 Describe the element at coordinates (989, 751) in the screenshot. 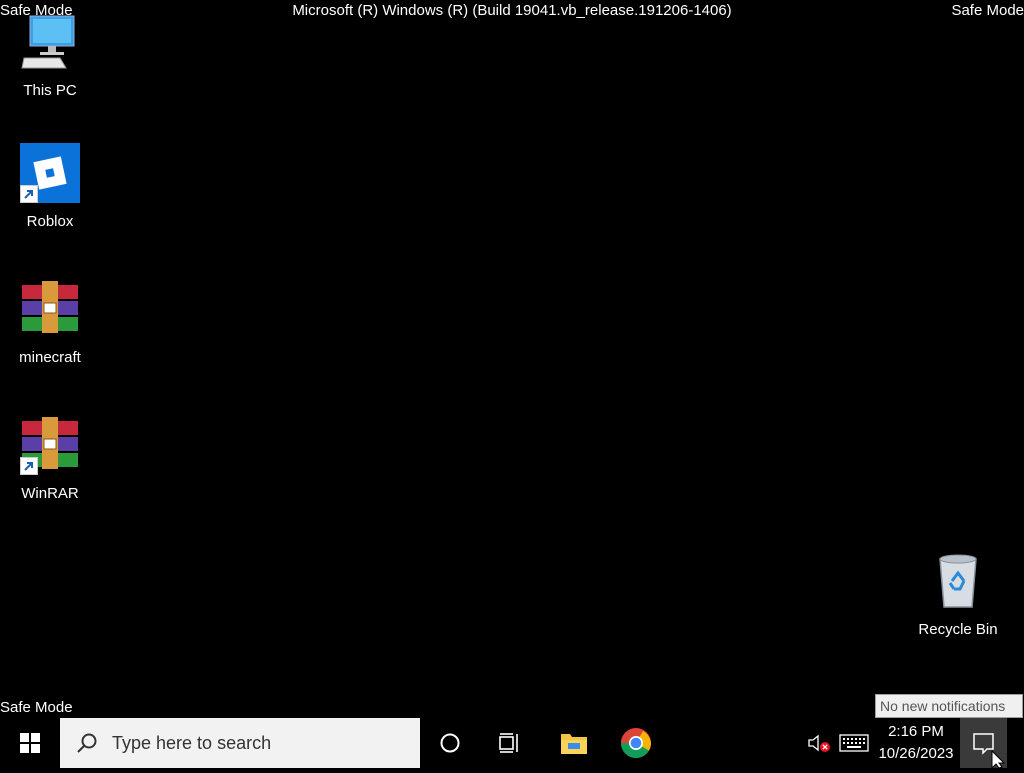

I see `notification-icon` at that location.